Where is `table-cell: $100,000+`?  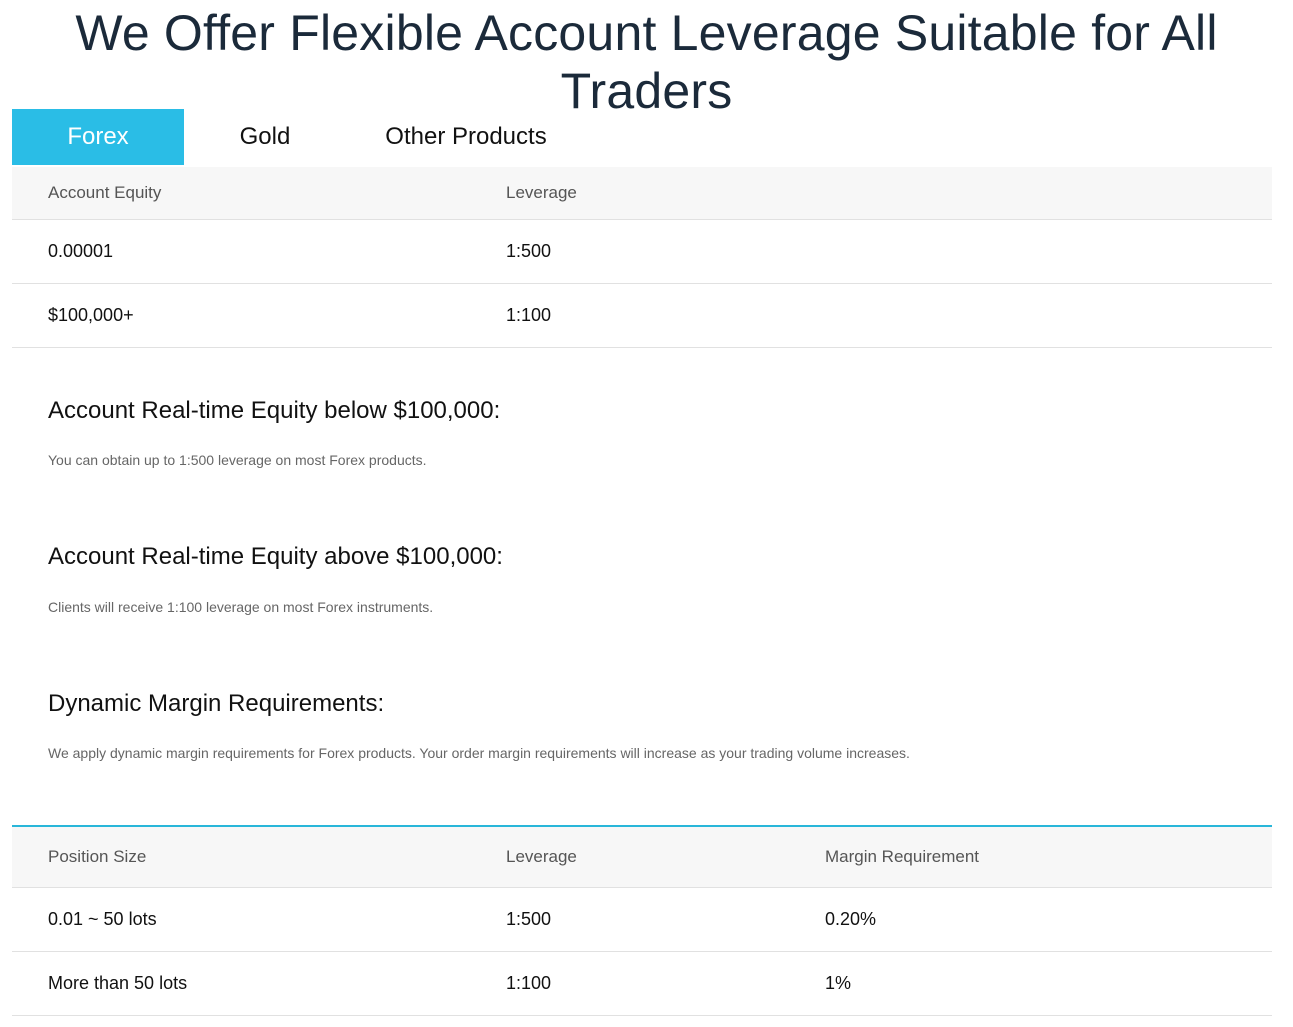 table-cell: $100,000+ is located at coordinates (91, 314).